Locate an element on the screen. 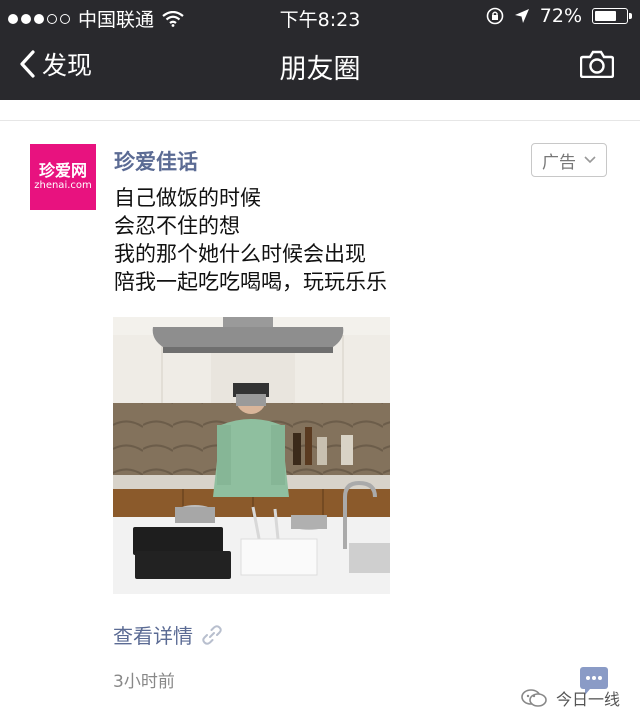  chevron-down-icon is located at coordinates (590, 160).